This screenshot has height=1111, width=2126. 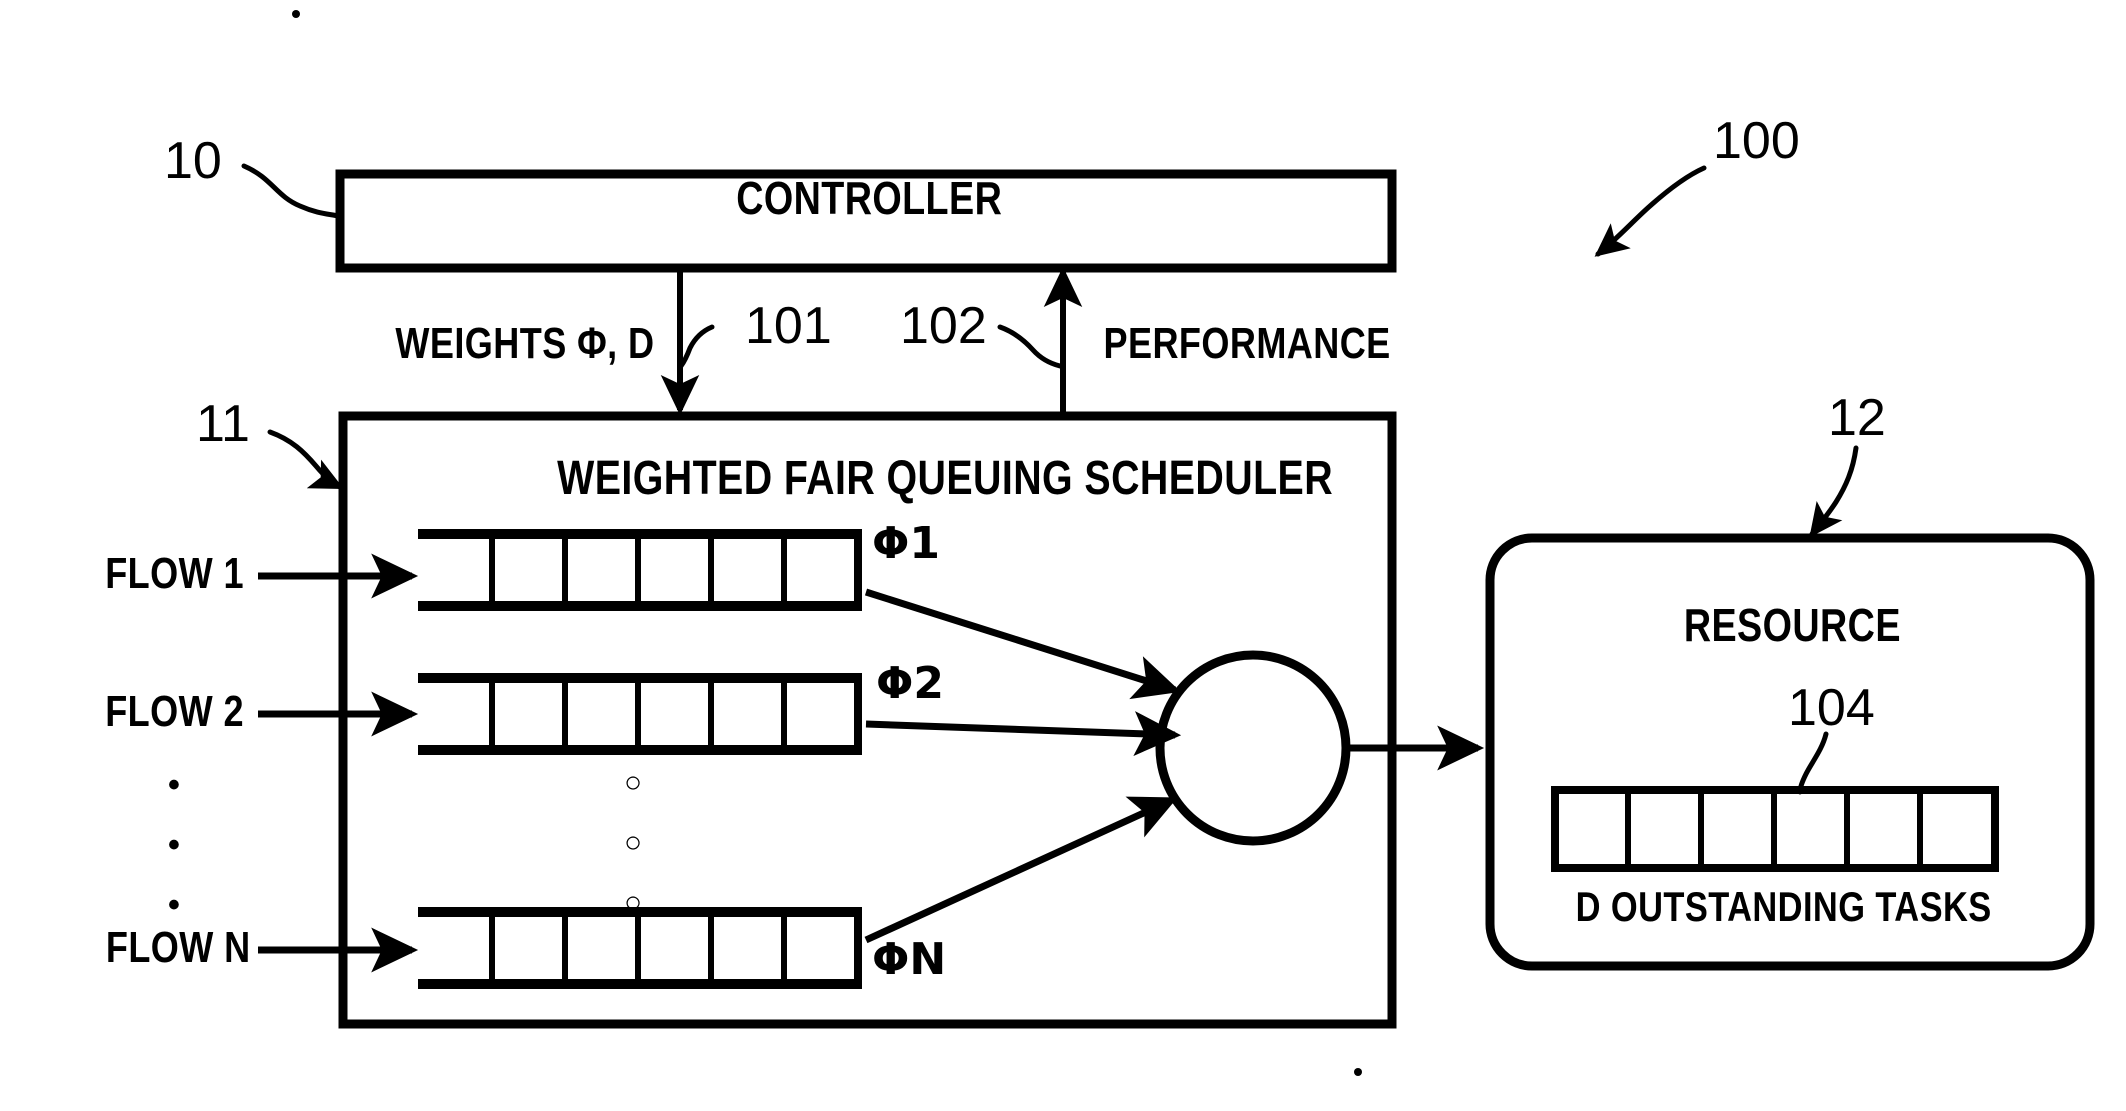 What do you see at coordinates (943, 326) in the screenshot?
I see `ref-number-102: 102` at bounding box center [943, 326].